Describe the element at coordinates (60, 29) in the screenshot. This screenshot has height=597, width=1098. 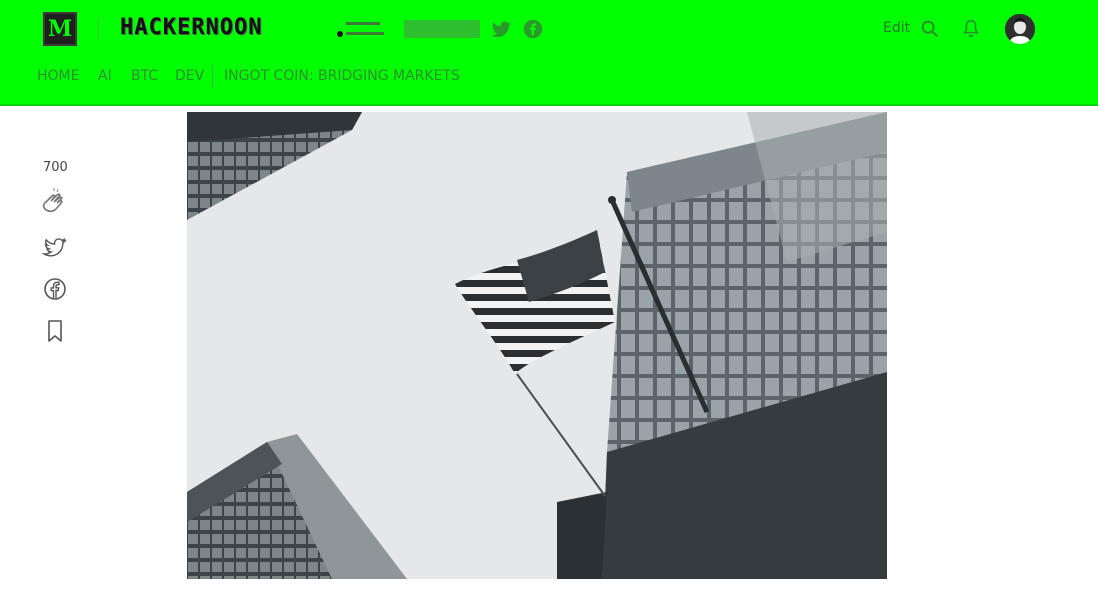
I see `medium-logo: M` at that location.